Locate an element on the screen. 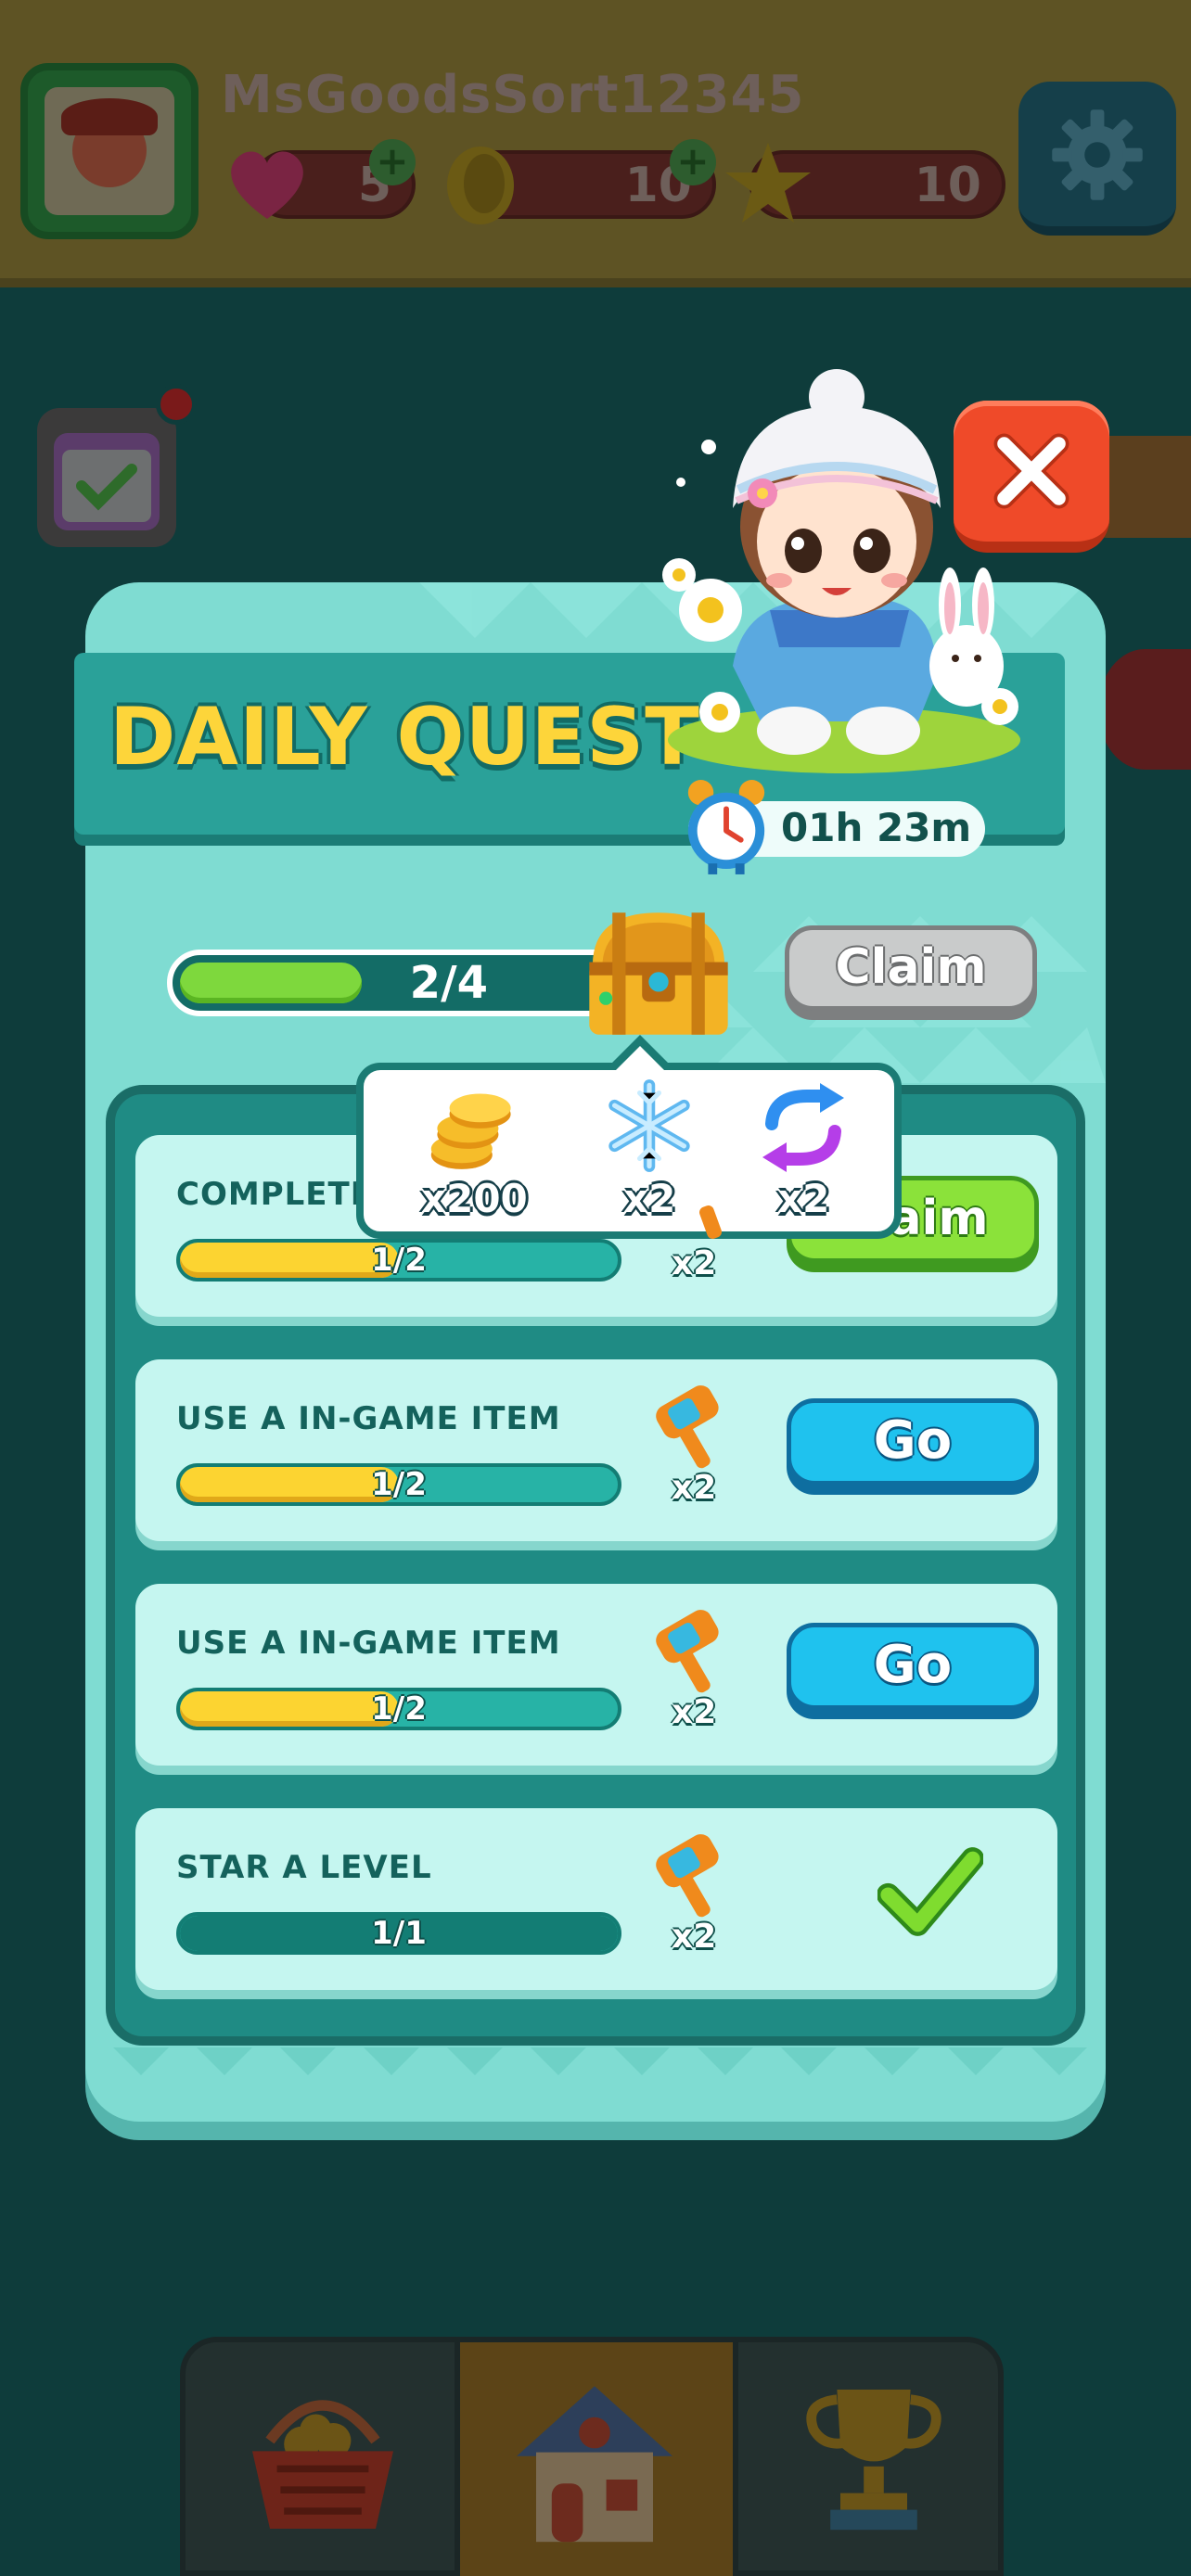  avatar-portrait is located at coordinates (109, 151).